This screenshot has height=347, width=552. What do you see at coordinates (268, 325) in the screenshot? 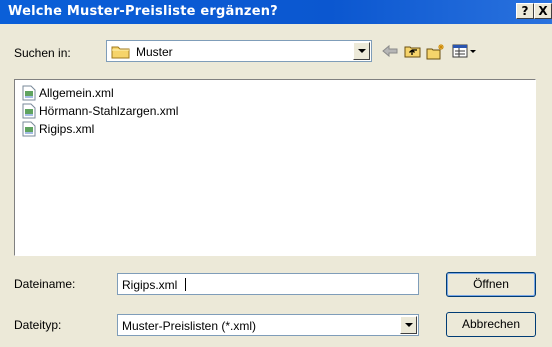
I see `filetype-select: Muster-Preislisten (*.xml)` at bounding box center [268, 325].